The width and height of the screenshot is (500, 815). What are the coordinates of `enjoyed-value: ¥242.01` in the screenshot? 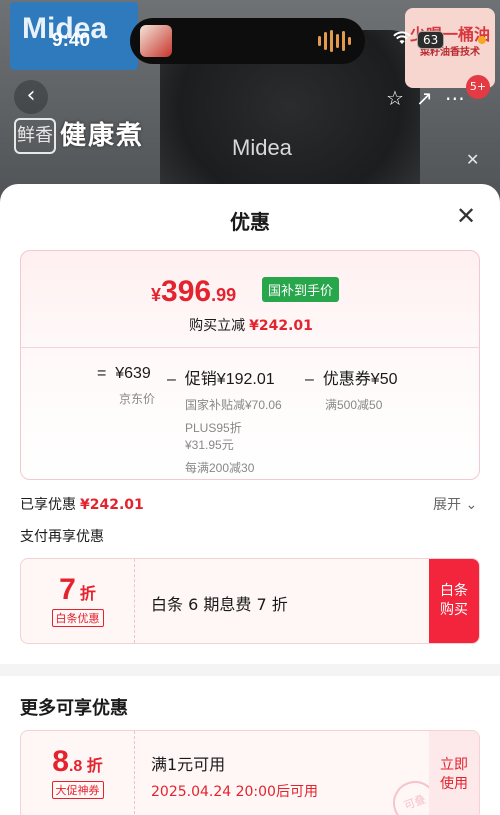 It's located at (112, 505).